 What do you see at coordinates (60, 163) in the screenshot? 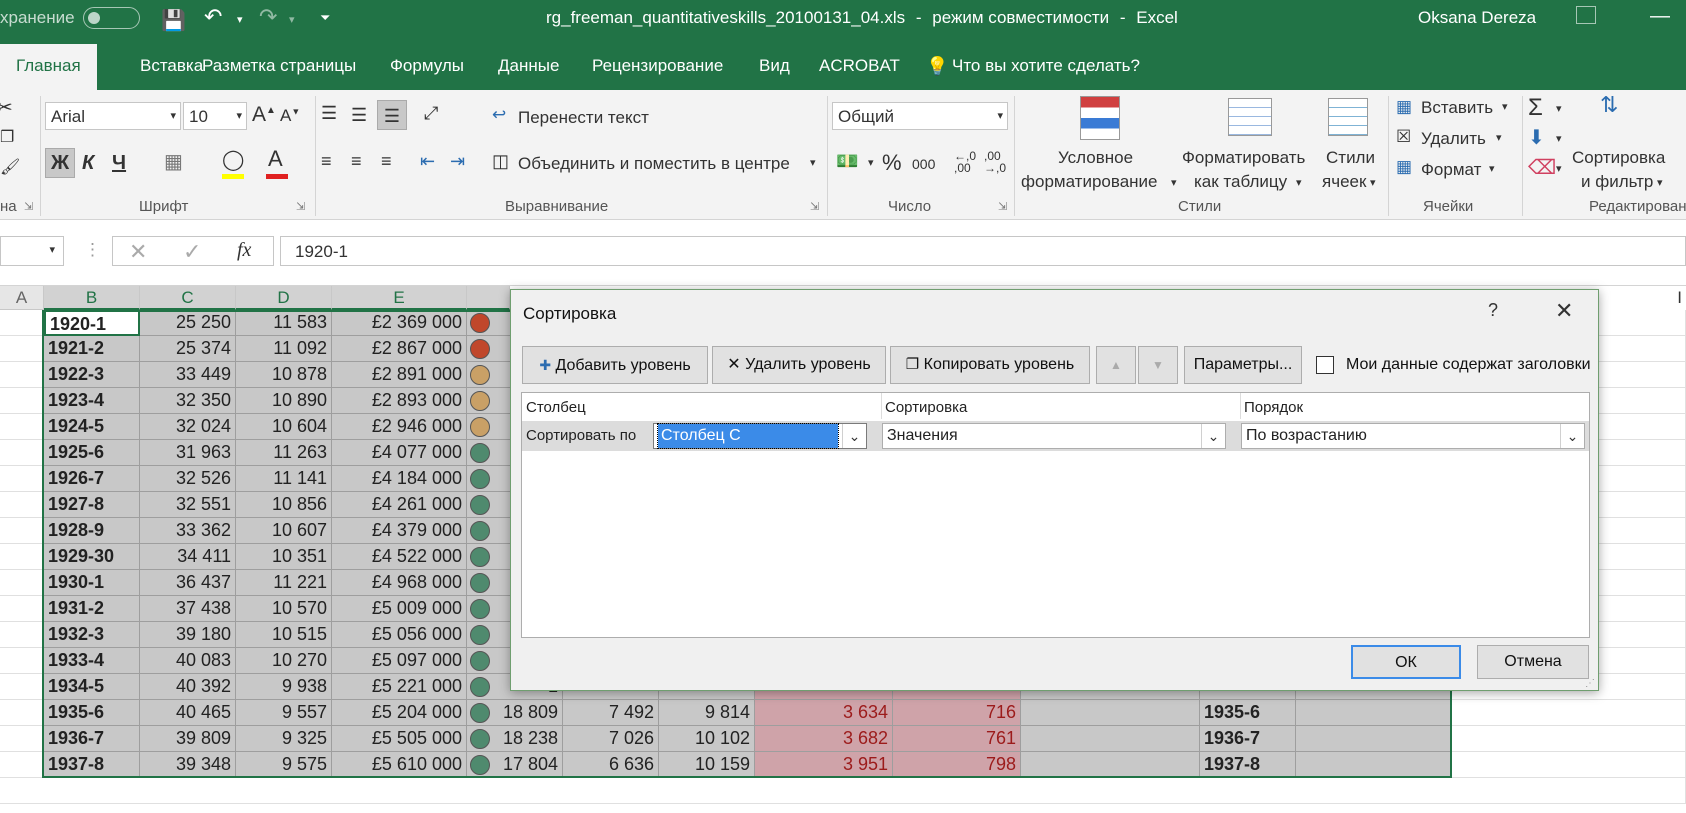
I see `bold-button: Ж` at bounding box center [60, 163].